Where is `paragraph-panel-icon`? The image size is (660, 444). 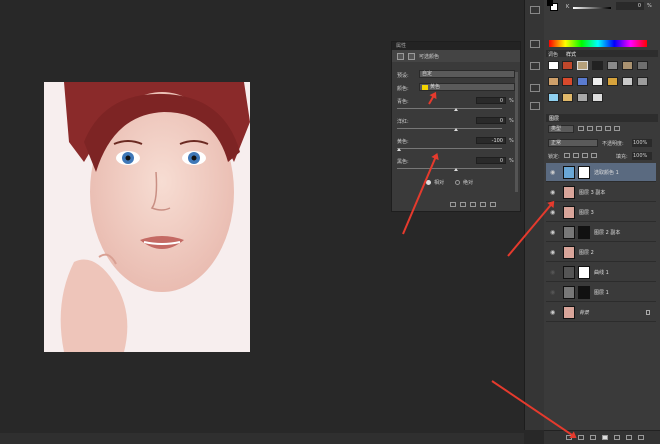
paragraph-panel-icon is located at coordinates (535, 88).